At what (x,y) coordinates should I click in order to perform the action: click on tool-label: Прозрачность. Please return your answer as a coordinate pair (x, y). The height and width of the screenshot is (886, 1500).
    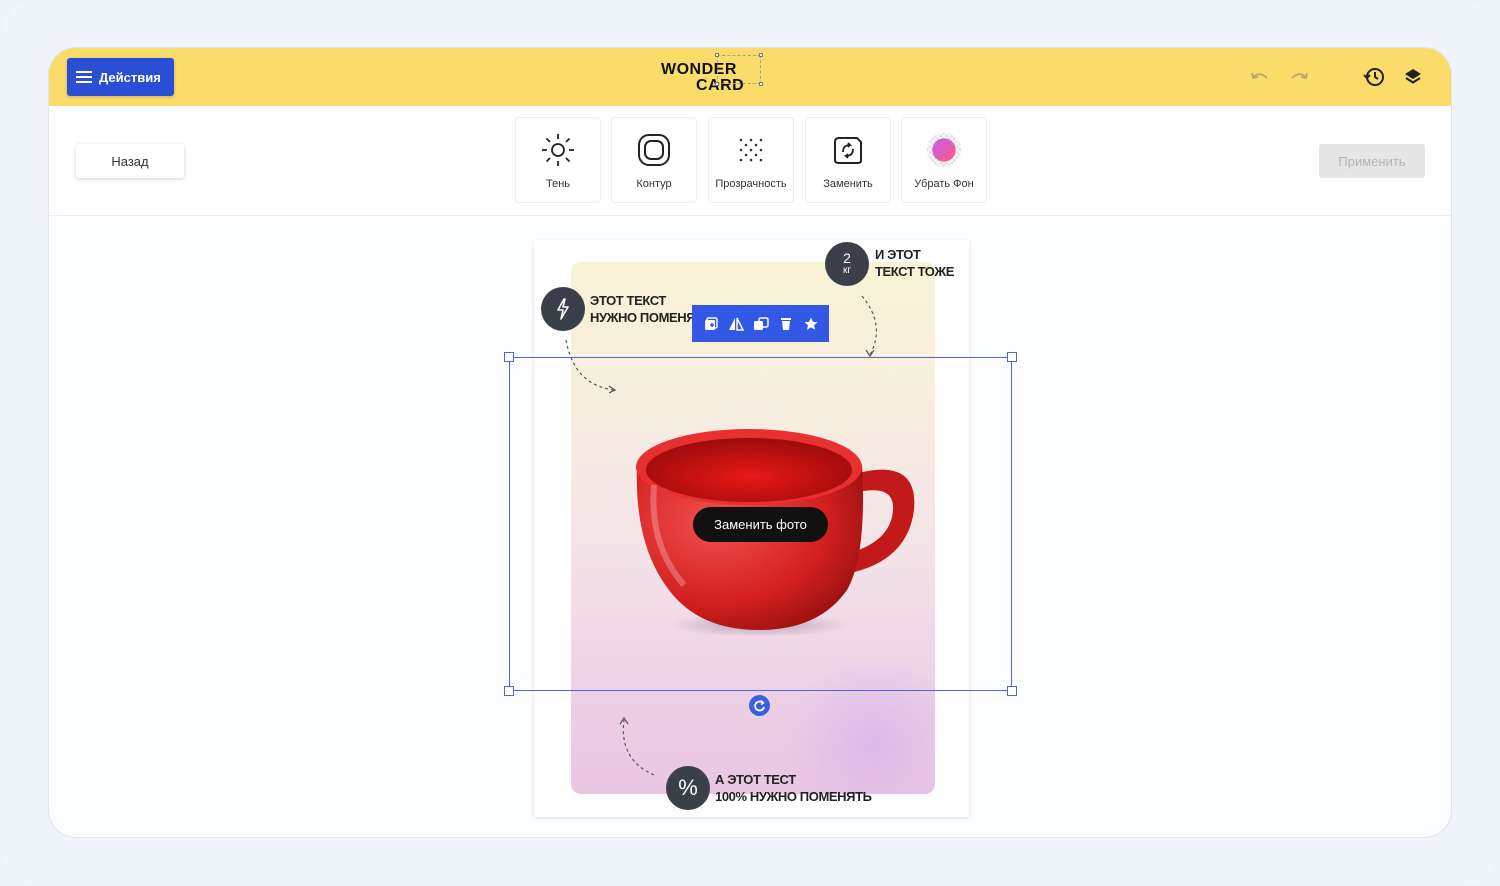
    Looking at the image, I should click on (751, 184).